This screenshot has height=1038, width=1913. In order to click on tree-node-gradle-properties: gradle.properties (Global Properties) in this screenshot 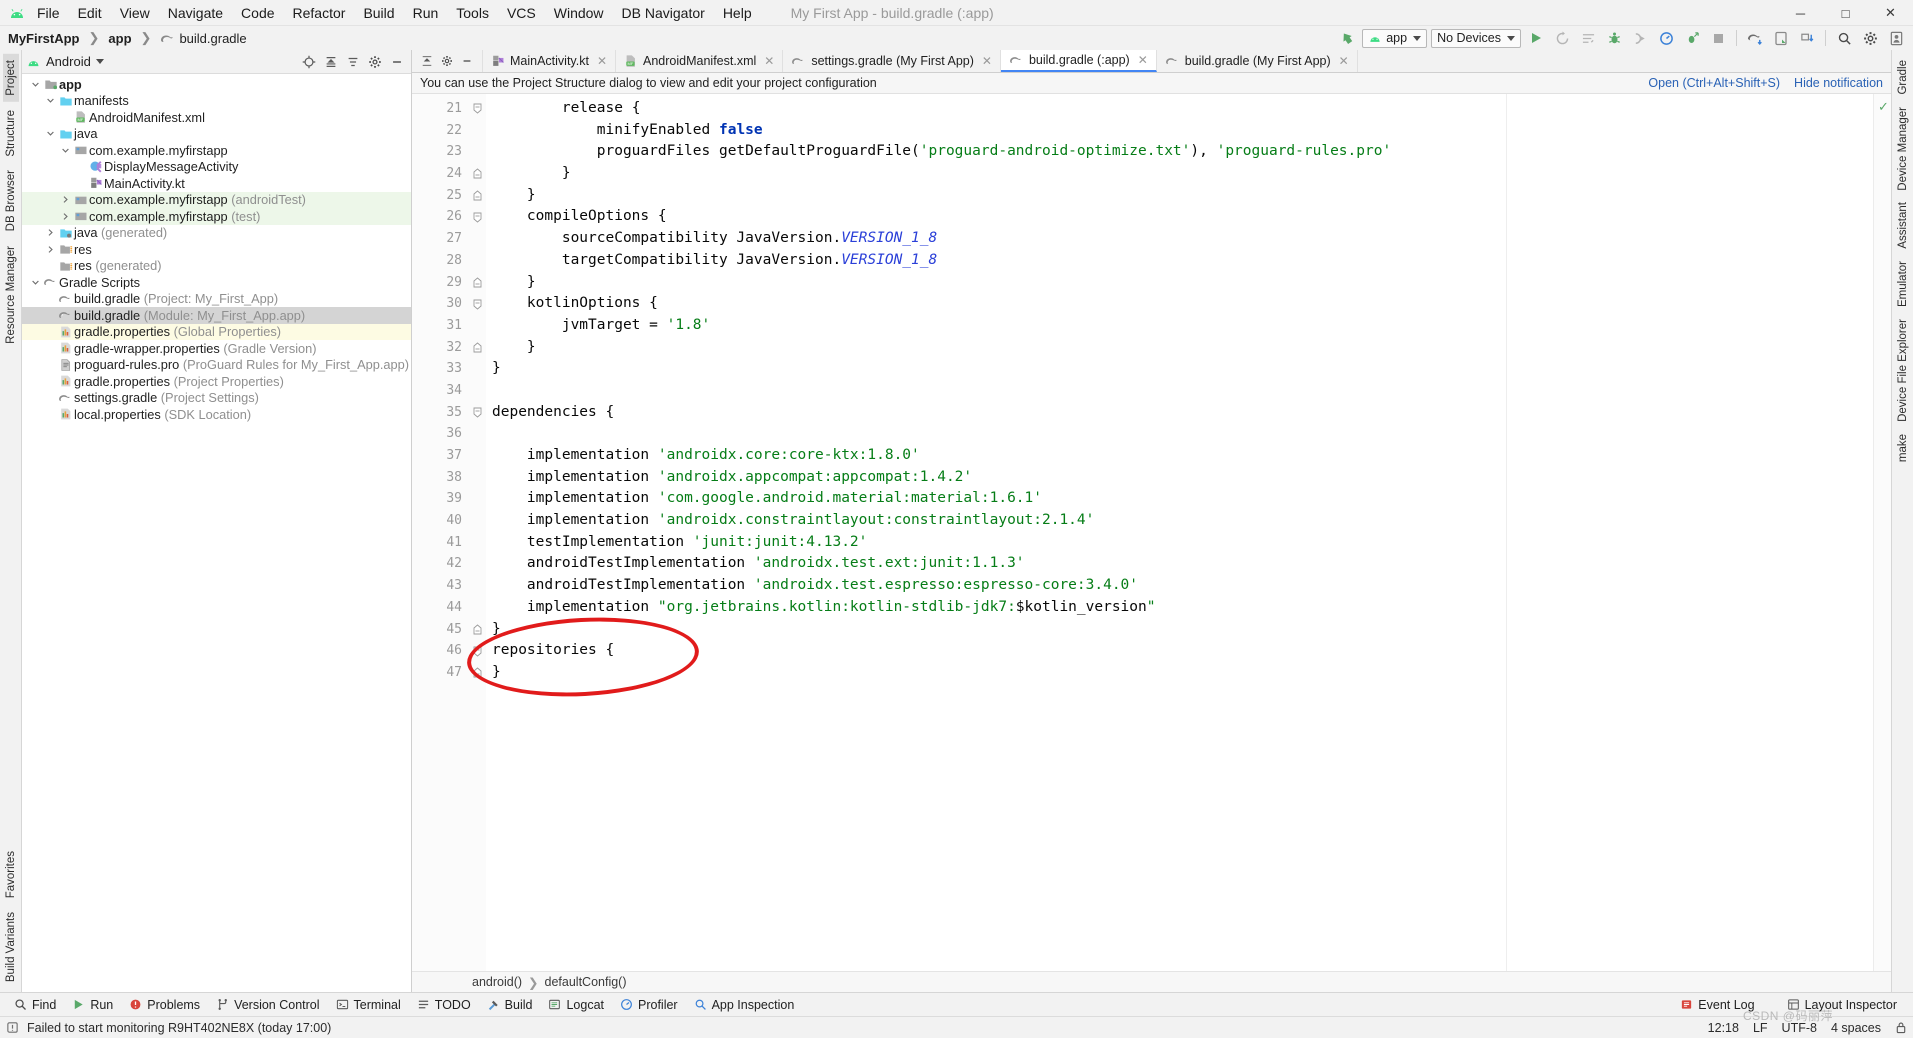, I will do `click(216, 331)`.